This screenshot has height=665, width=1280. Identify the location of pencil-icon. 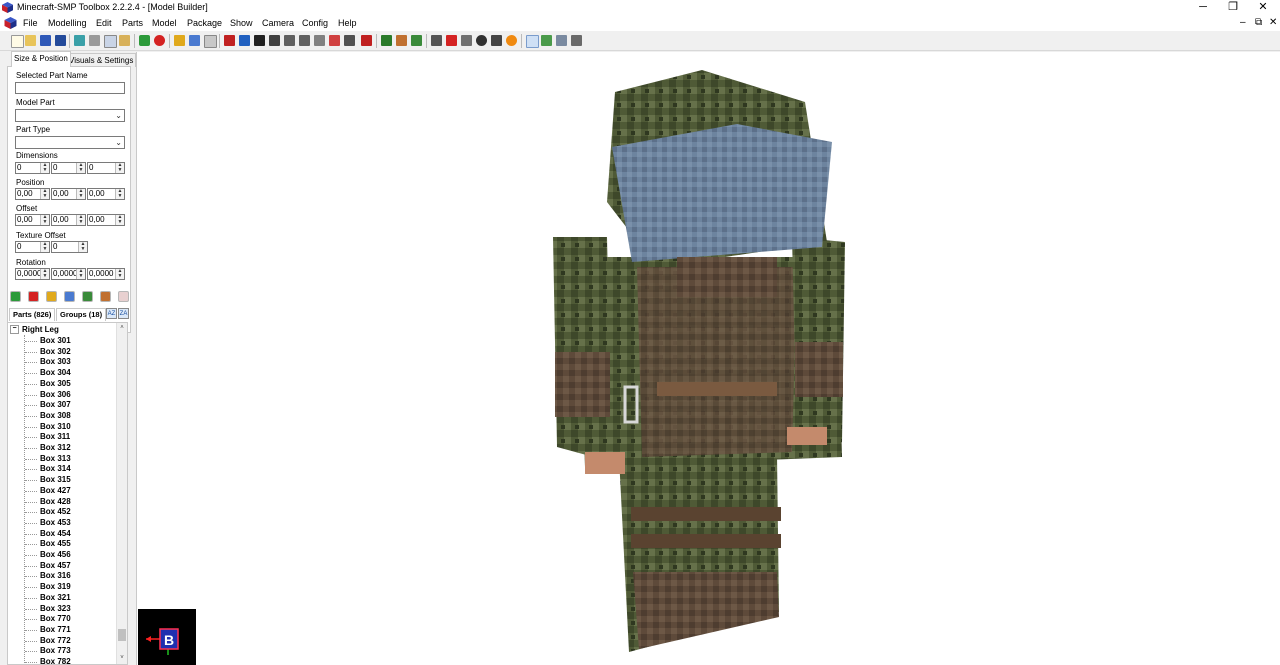
(51, 296).